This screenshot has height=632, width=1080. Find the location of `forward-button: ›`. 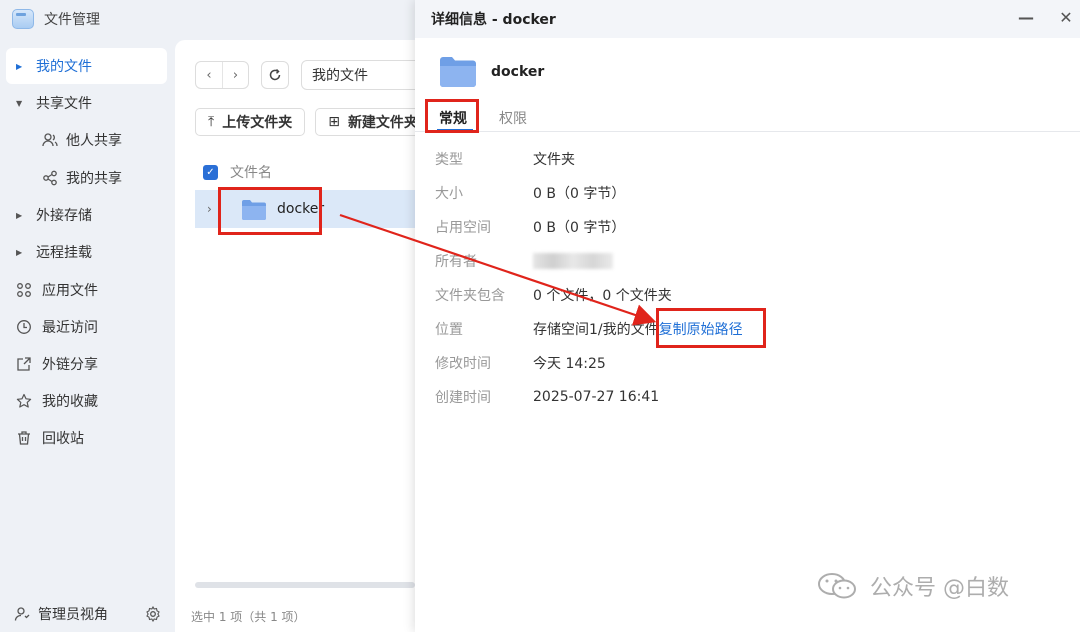

forward-button: › is located at coordinates (235, 75).